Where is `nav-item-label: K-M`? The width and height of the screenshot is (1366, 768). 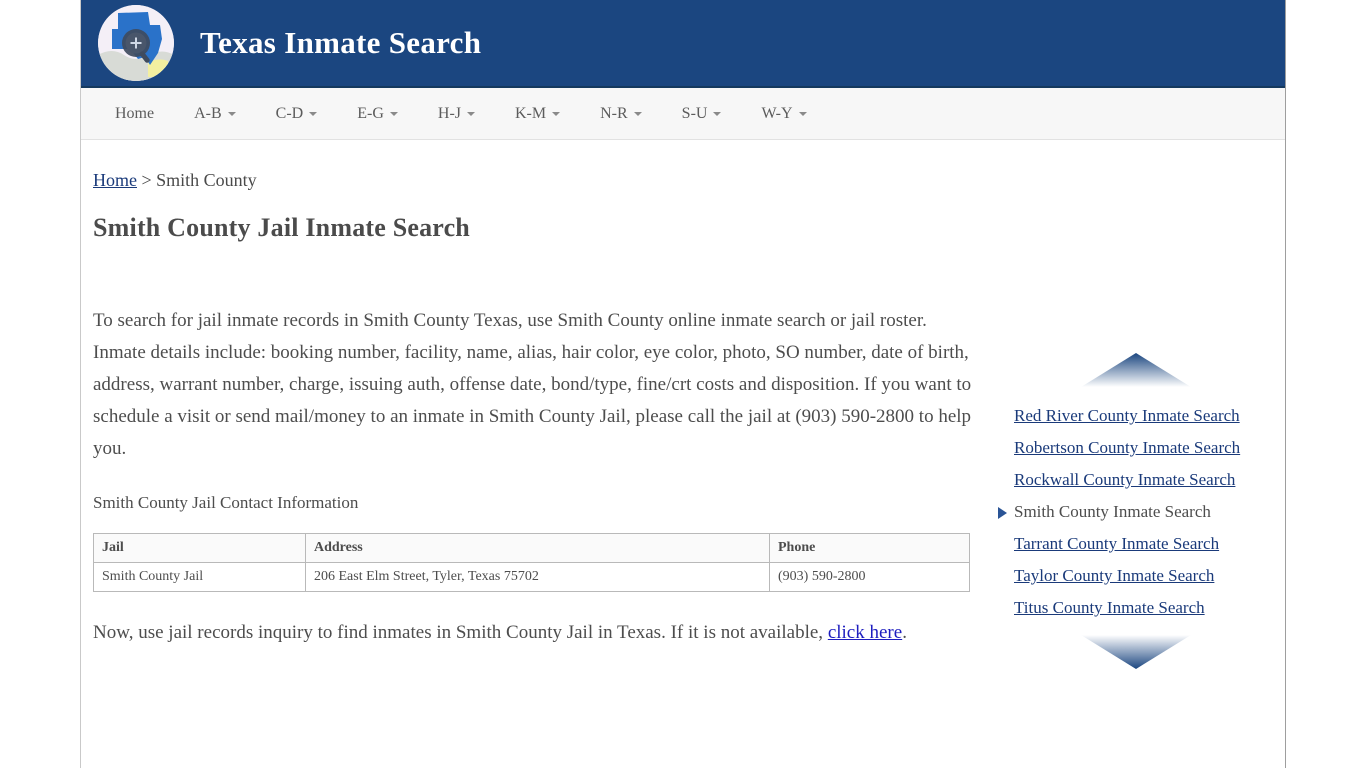
nav-item-label: K-M is located at coordinates (531, 113).